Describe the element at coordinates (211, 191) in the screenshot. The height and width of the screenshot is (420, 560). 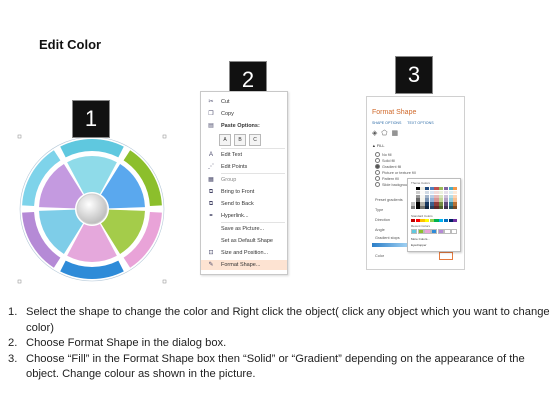
I see `bring-to-front-icon: ⧉` at that location.